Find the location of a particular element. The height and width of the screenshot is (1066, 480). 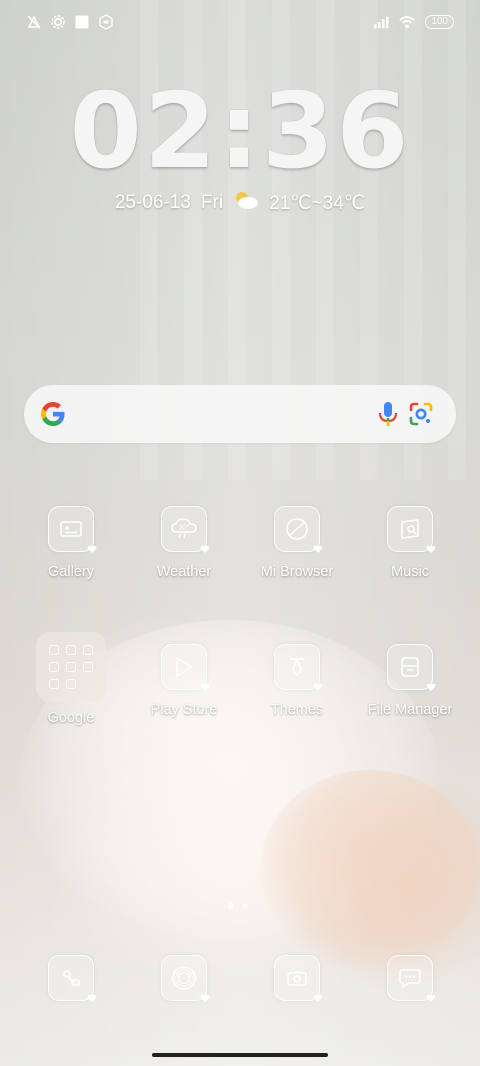

app-label: Play Store is located at coordinates (184, 710).